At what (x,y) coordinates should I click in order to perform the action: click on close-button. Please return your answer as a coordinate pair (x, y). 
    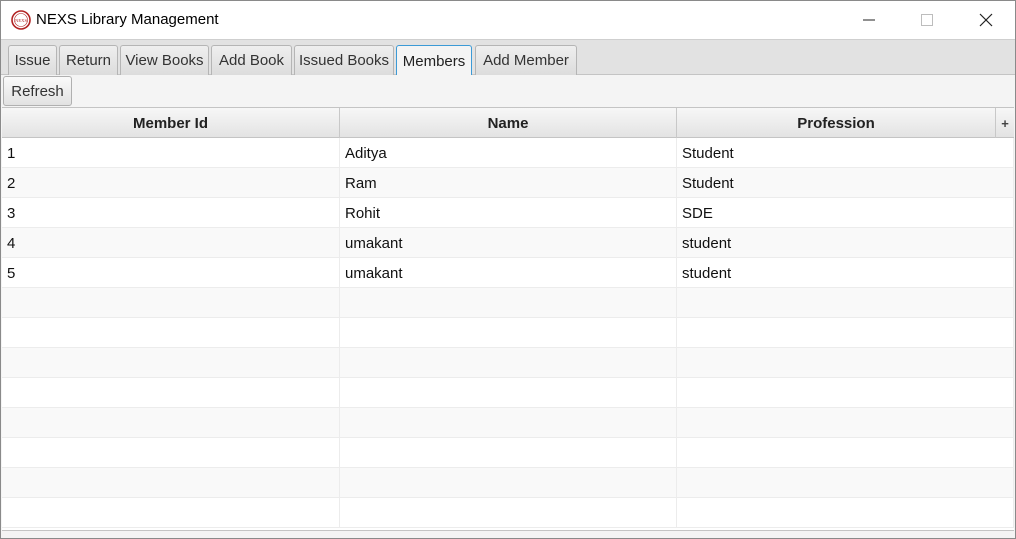
    Looking at the image, I should click on (986, 20).